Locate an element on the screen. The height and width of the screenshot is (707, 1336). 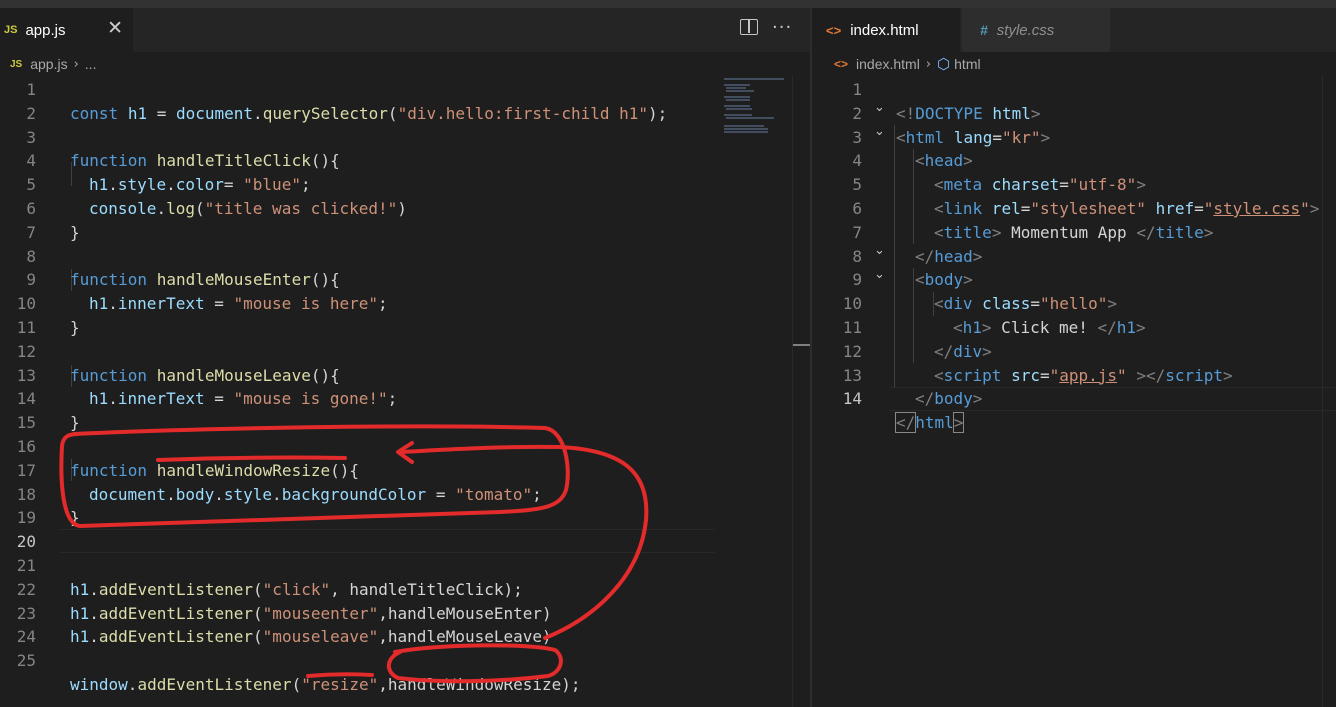
tab-bar-right: <> index.html # style.css is located at coordinates (1074, 30).